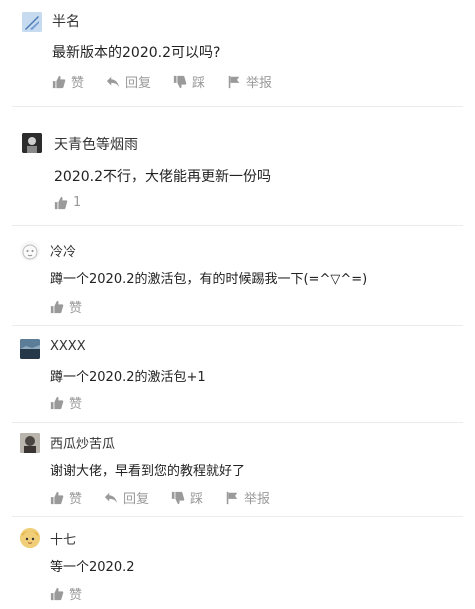 This screenshot has height=609, width=475. What do you see at coordinates (66, 21) in the screenshot?
I see `comment-author: 半名` at bounding box center [66, 21].